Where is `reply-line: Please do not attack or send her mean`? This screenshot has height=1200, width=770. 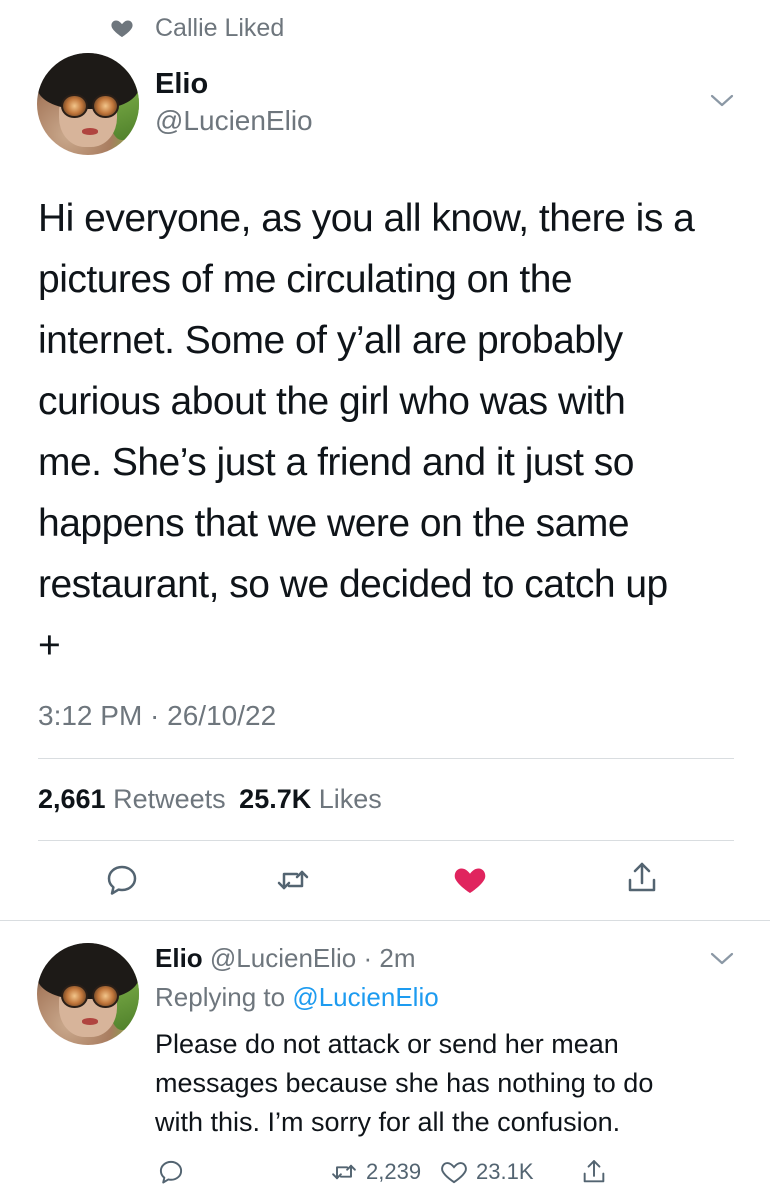 reply-line: Please do not attack or send her mean is located at coordinates (387, 1044).